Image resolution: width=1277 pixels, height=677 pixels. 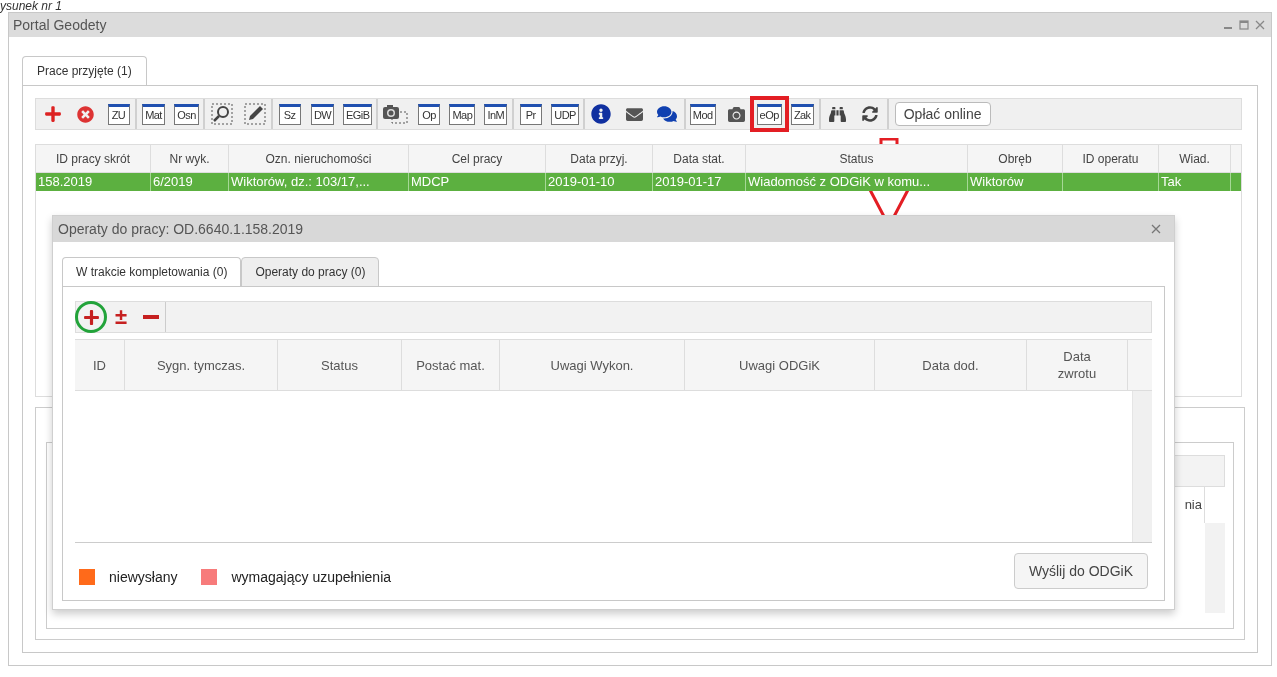 I want to click on info-icon, so click(x=601, y=114).